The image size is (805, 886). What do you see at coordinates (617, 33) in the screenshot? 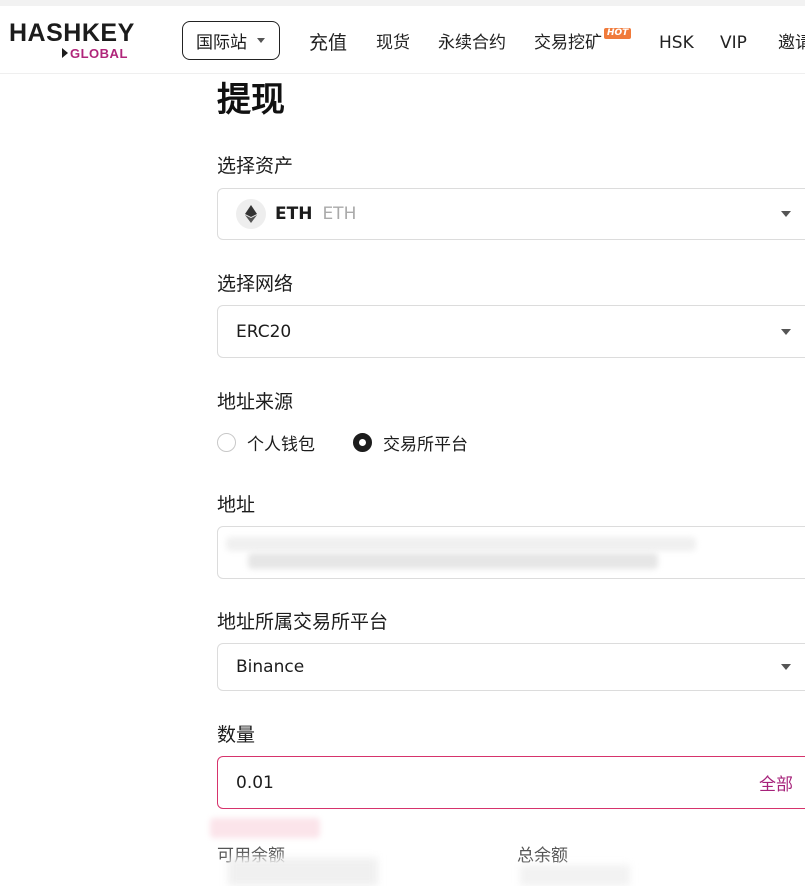
I see `hot-badge: HOT` at bounding box center [617, 33].